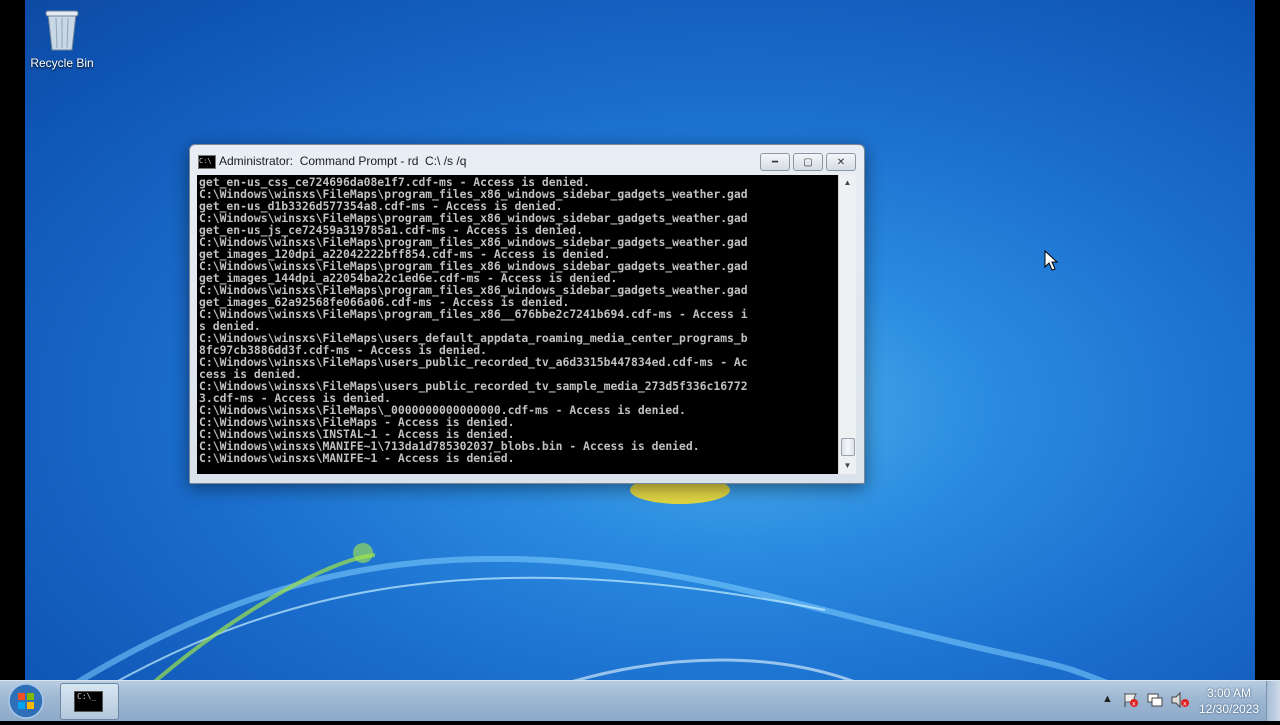 The height and width of the screenshot is (725, 1280). I want to click on close-button: ✕, so click(841, 162).